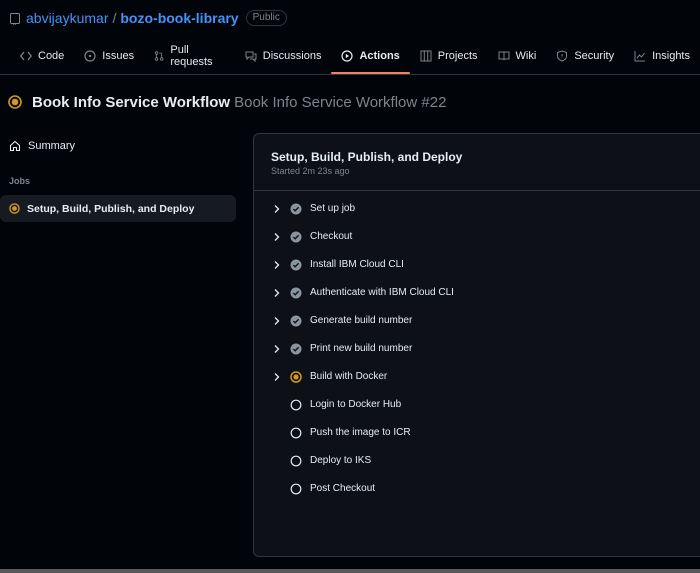  What do you see at coordinates (15, 146) in the screenshot?
I see `home-icon` at bounding box center [15, 146].